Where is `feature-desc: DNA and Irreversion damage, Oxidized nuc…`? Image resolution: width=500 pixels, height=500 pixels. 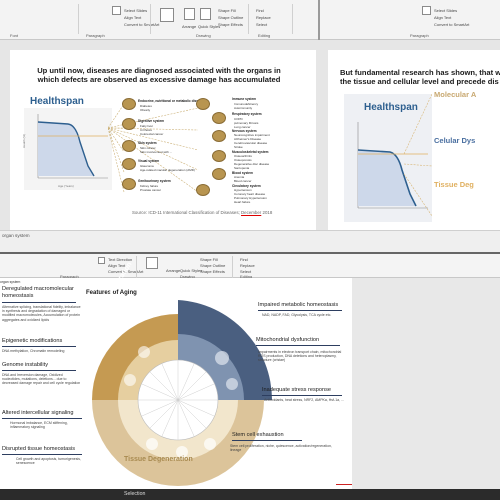
feature-desc: DNA and Irreversion damage, Oxidized nuc… is located at coordinates (41, 379).